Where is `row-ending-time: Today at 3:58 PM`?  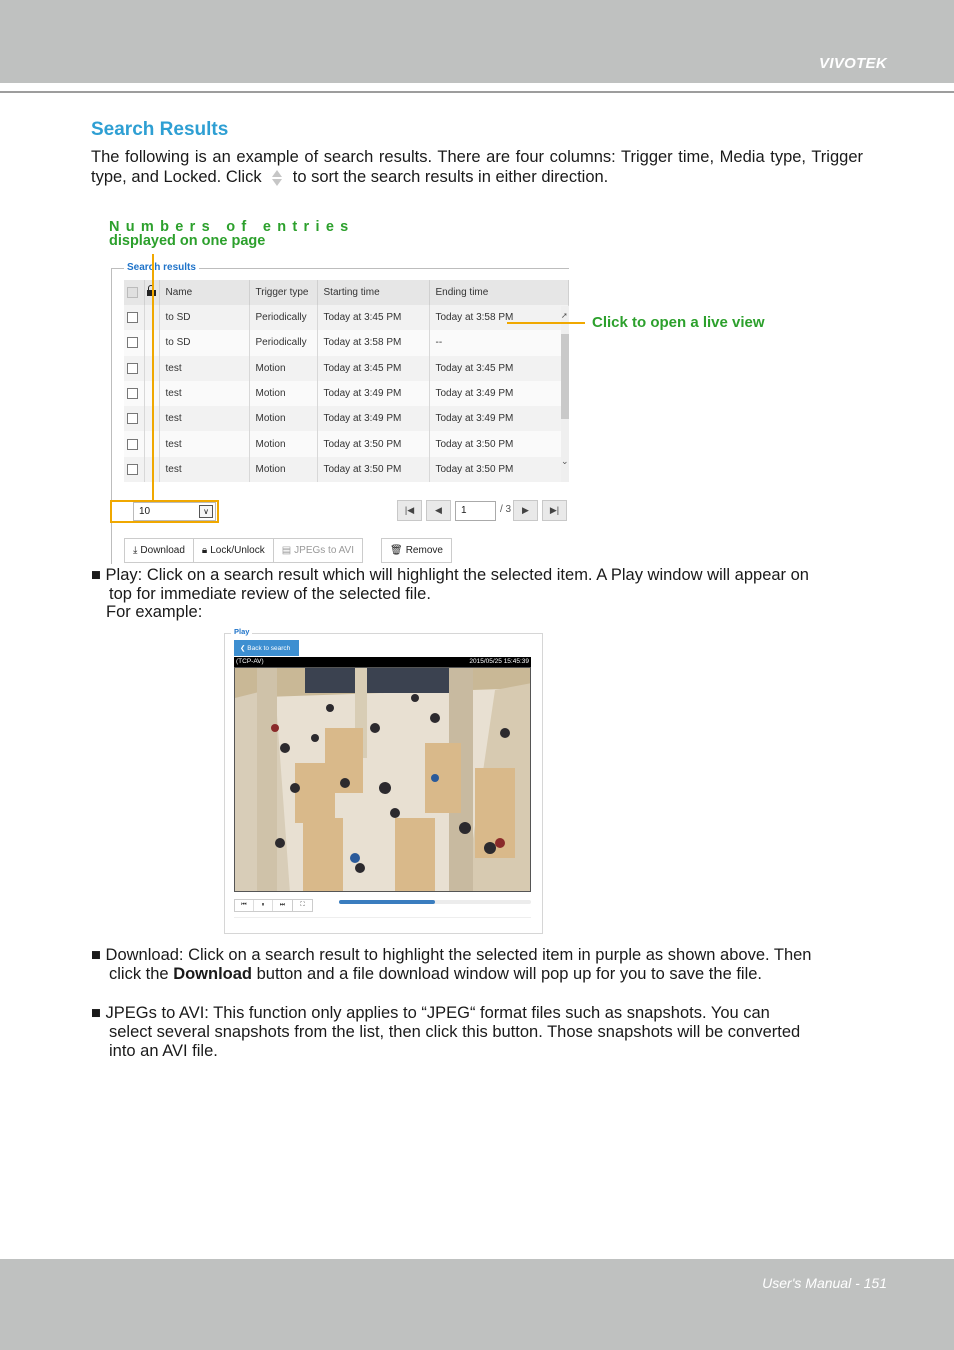
row-ending-time: Today at 3:58 PM is located at coordinates (499, 318).